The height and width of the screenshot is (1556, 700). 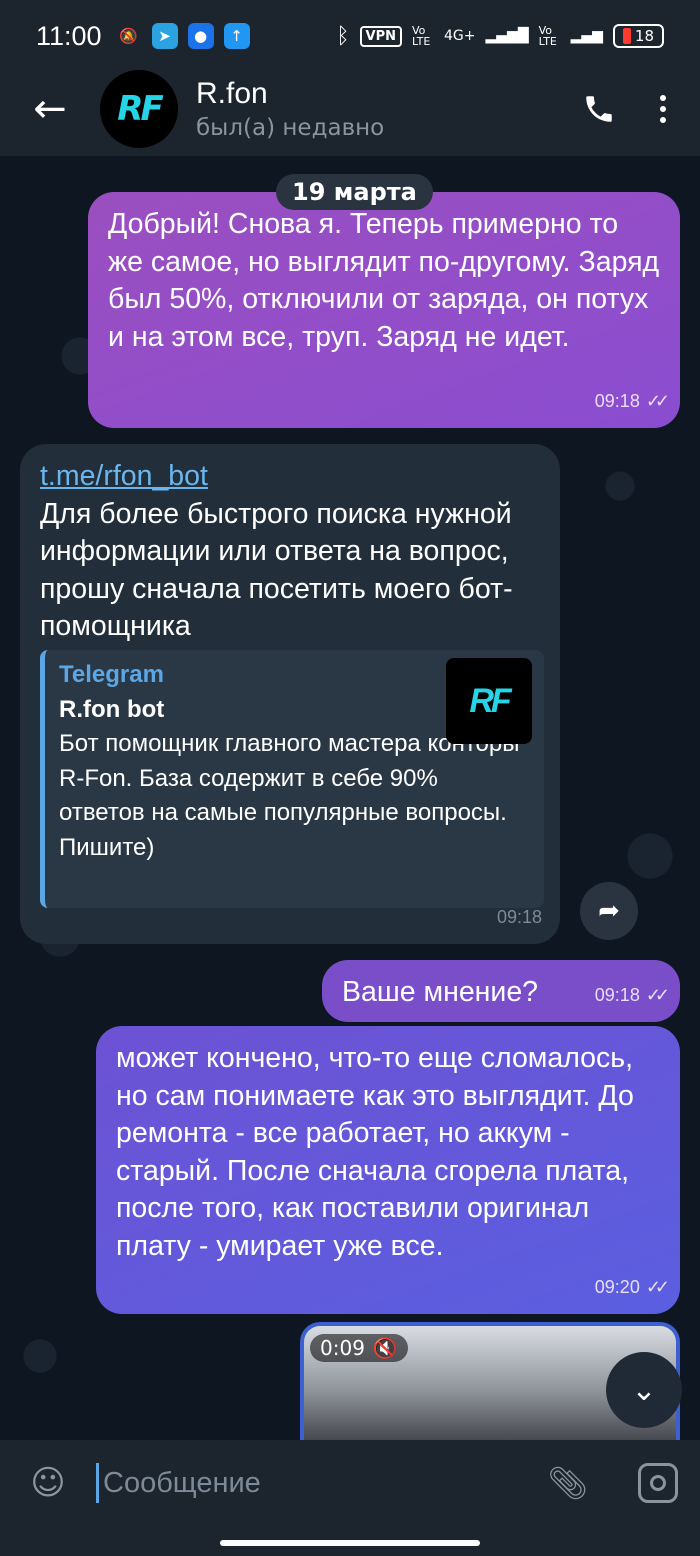 I want to click on phone-icon, so click(x=599, y=109).